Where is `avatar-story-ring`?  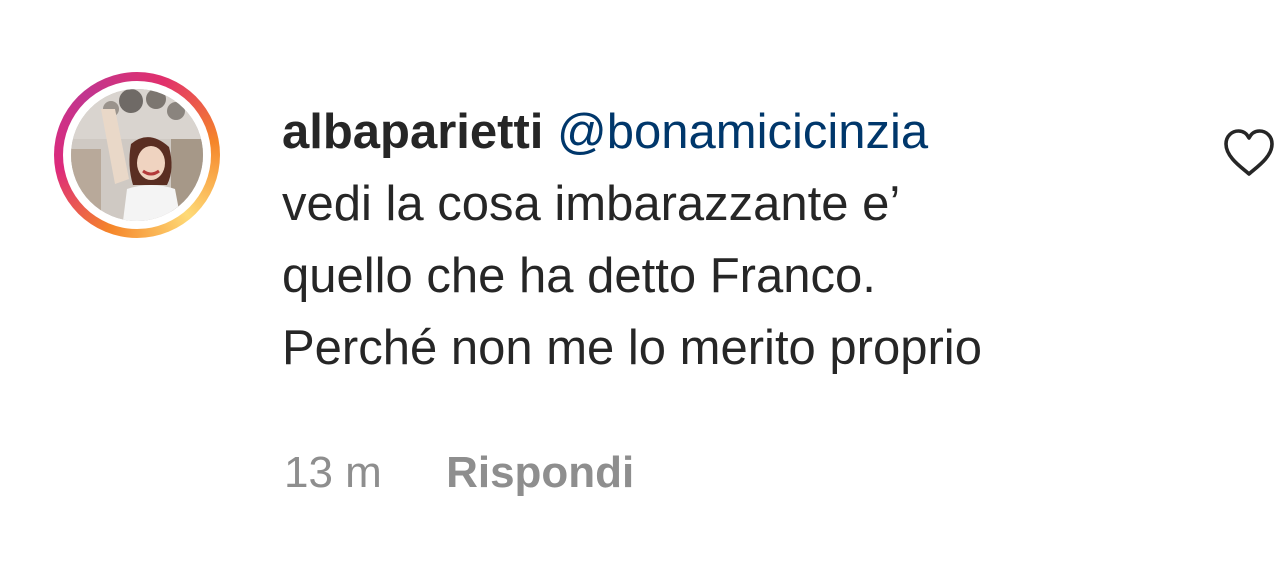 avatar-story-ring is located at coordinates (137, 155).